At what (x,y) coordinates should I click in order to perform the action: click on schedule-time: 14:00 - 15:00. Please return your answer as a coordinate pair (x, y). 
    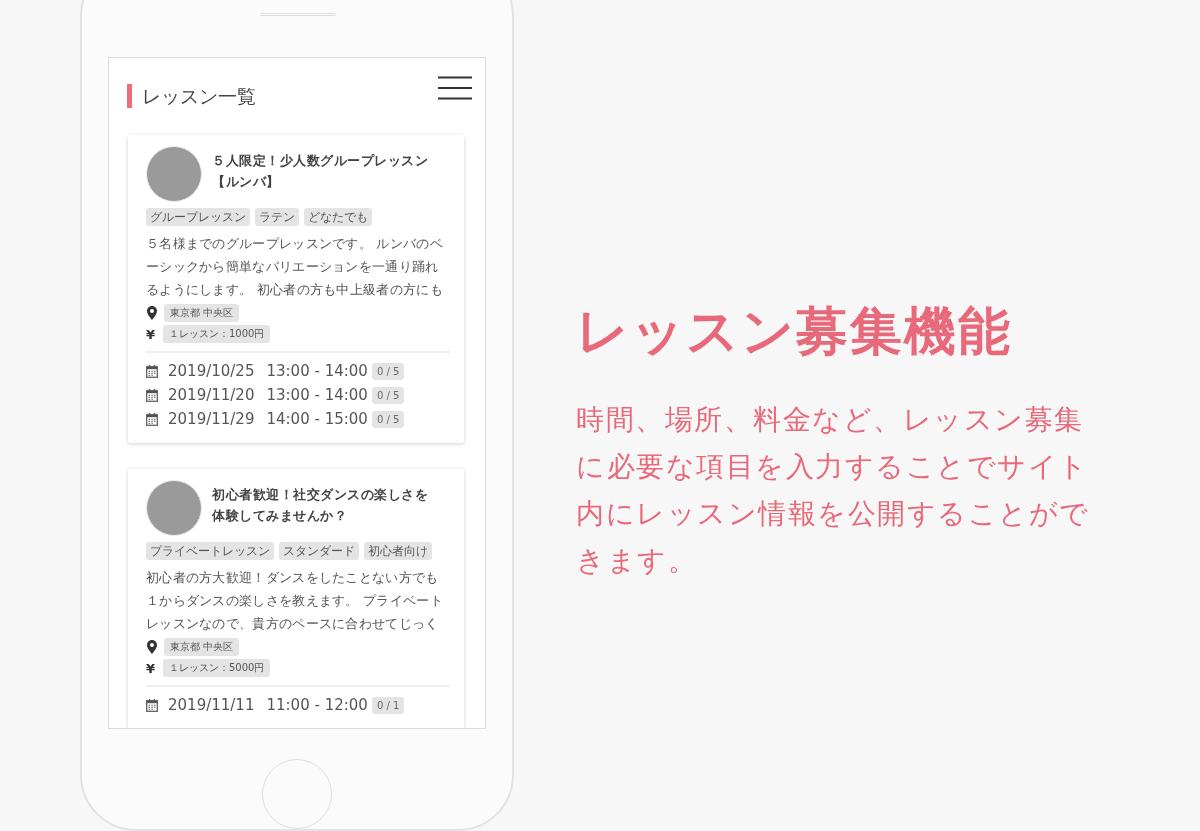
    Looking at the image, I should click on (317, 419).